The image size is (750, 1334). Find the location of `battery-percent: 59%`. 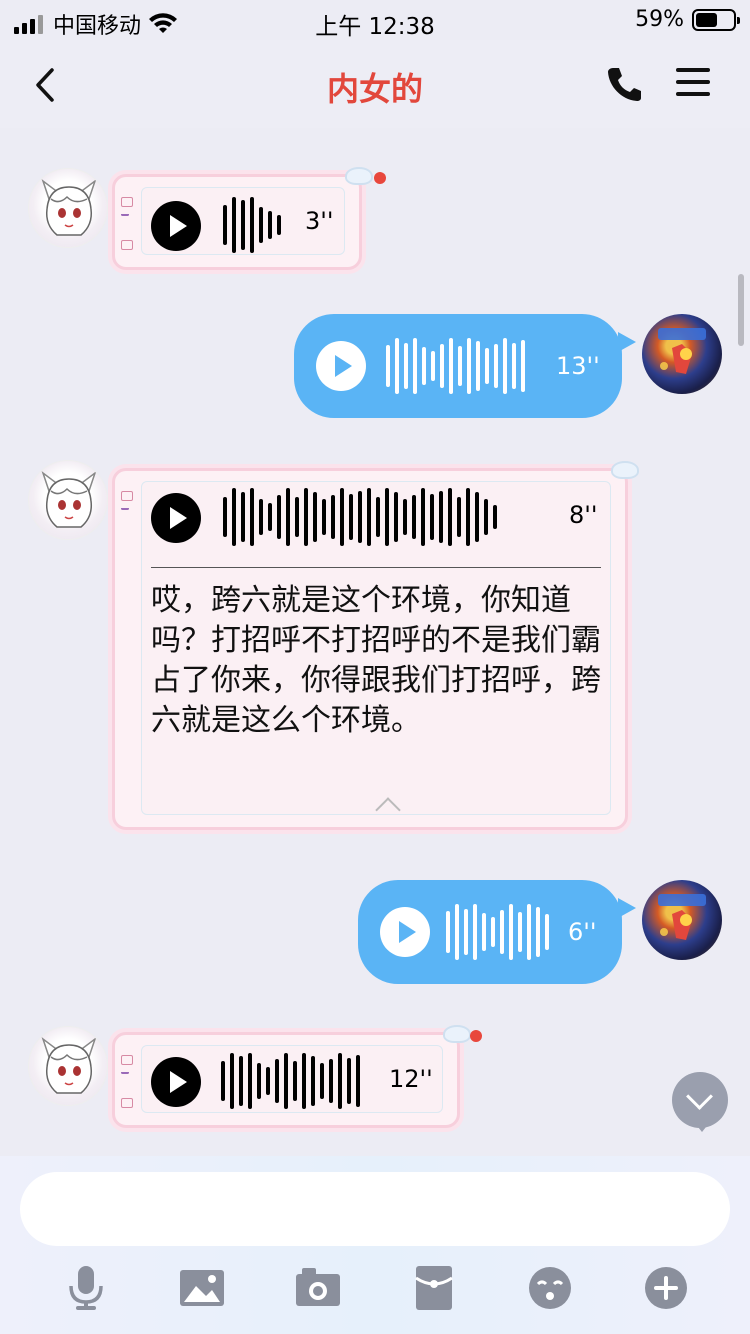

battery-percent: 59% is located at coordinates (659, 19).